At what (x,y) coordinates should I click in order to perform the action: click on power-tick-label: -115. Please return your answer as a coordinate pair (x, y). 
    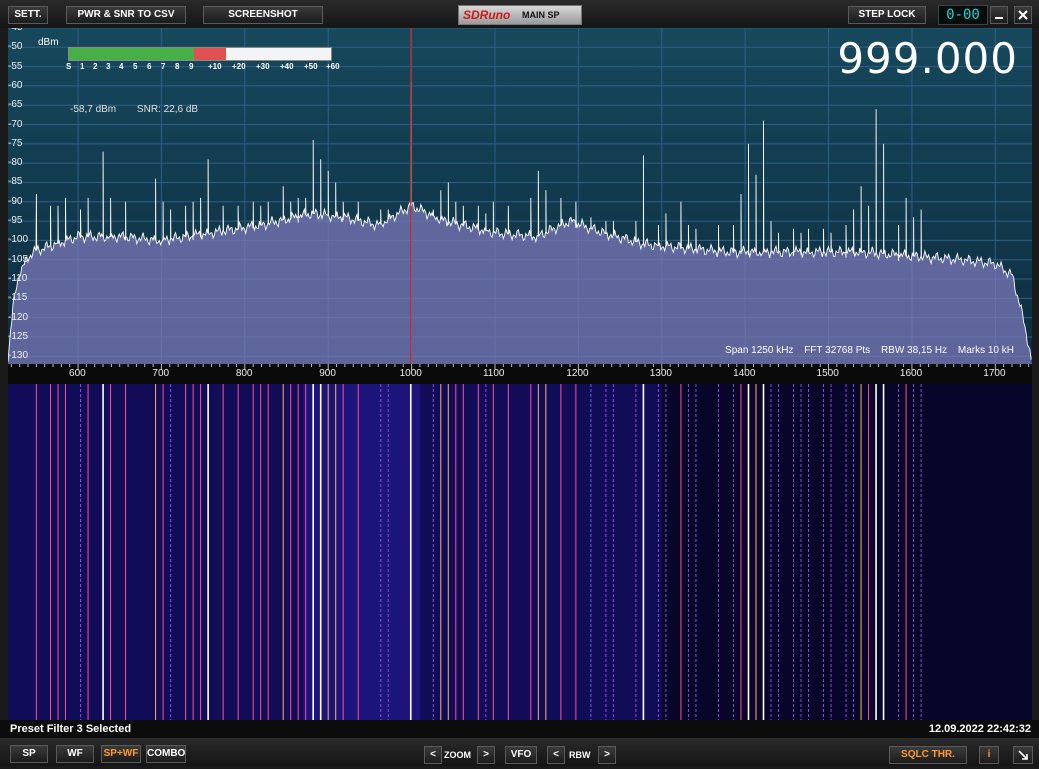
    Looking at the image, I should click on (18, 298).